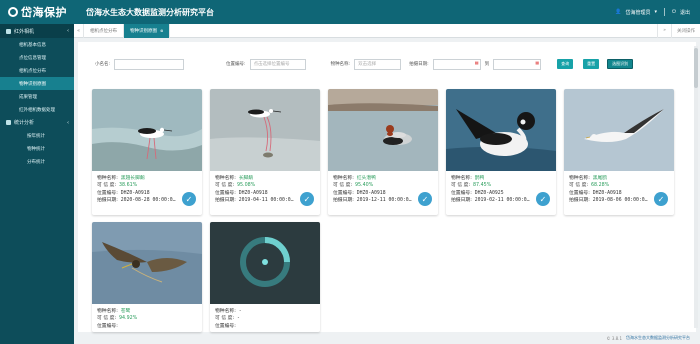 The width and height of the screenshot is (700, 344). What do you see at coordinates (103, 64) in the screenshot?
I see `name-label: 小名名:` at bounding box center [103, 64].